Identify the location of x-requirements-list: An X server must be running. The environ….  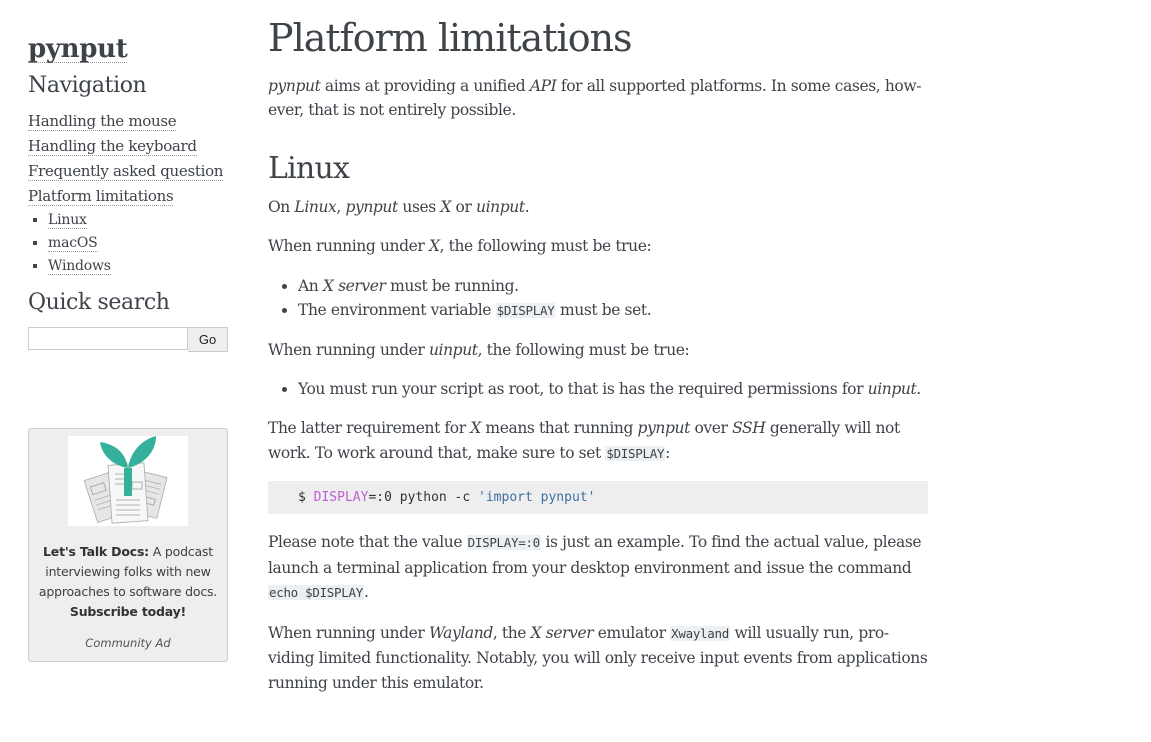
(598, 298).